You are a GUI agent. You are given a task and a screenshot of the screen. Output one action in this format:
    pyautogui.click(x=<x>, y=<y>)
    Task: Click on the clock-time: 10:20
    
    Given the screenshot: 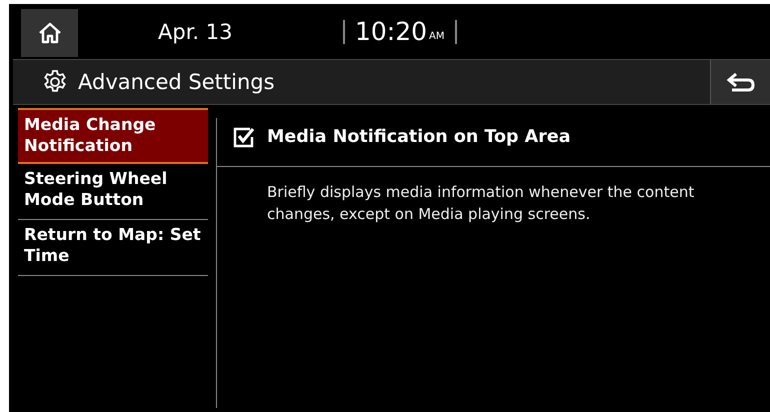 What is the action you would take?
    pyautogui.click(x=391, y=31)
    